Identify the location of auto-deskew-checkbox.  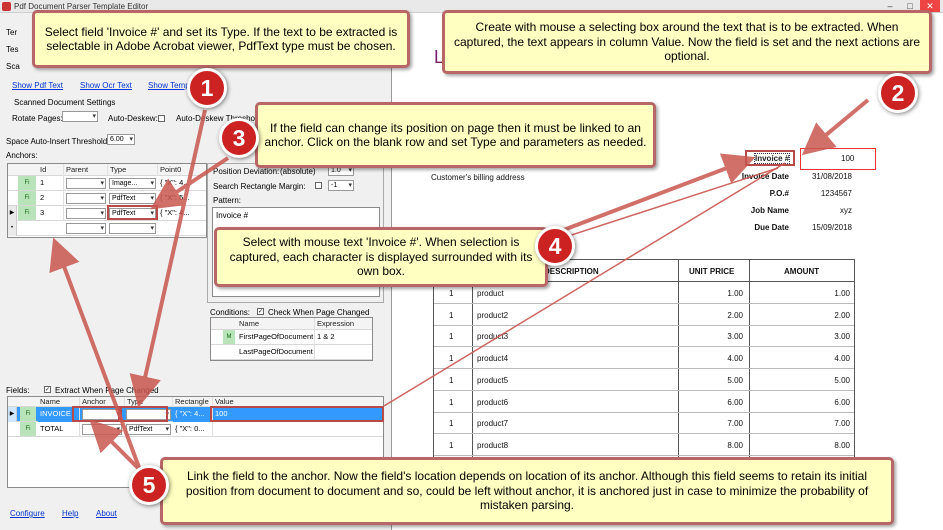
(161, 118).